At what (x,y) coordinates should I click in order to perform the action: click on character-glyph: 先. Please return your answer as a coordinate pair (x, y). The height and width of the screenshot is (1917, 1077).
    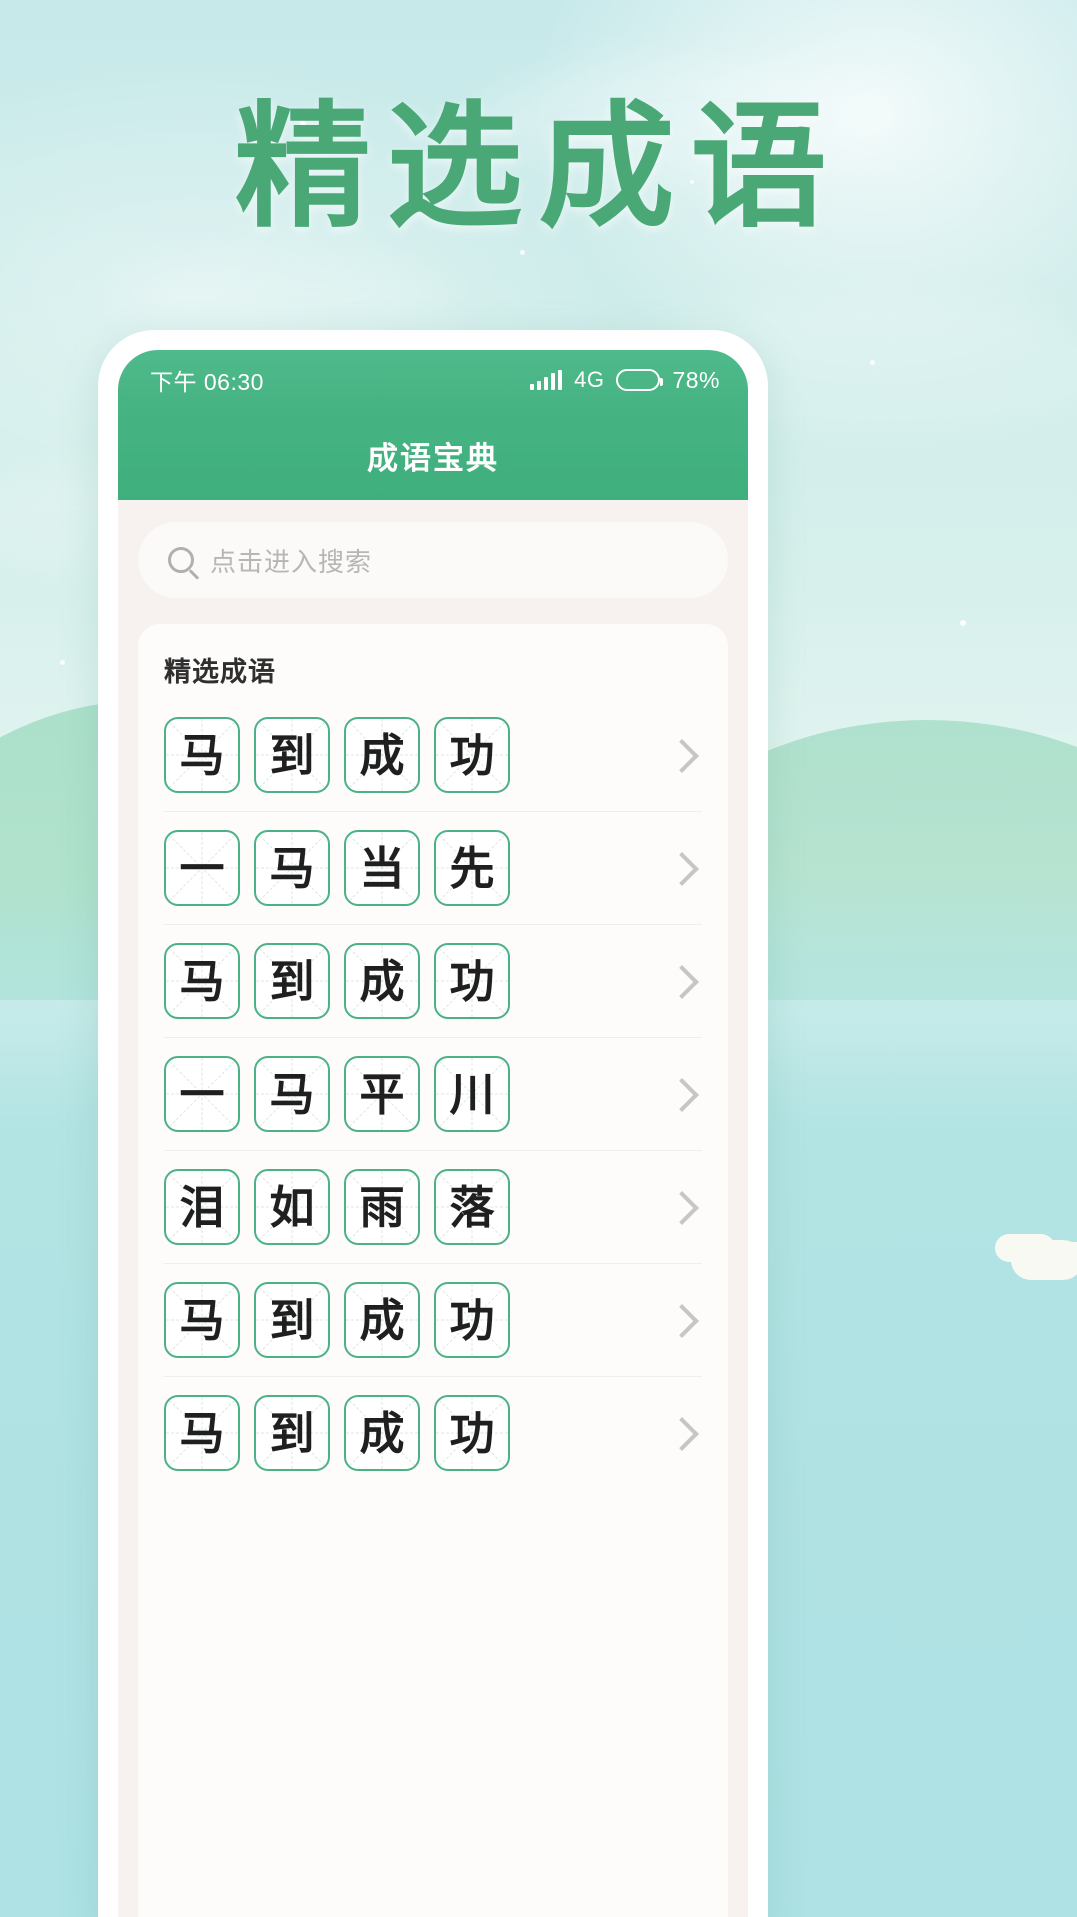
    Looking at the image, I should click on (472, 868).